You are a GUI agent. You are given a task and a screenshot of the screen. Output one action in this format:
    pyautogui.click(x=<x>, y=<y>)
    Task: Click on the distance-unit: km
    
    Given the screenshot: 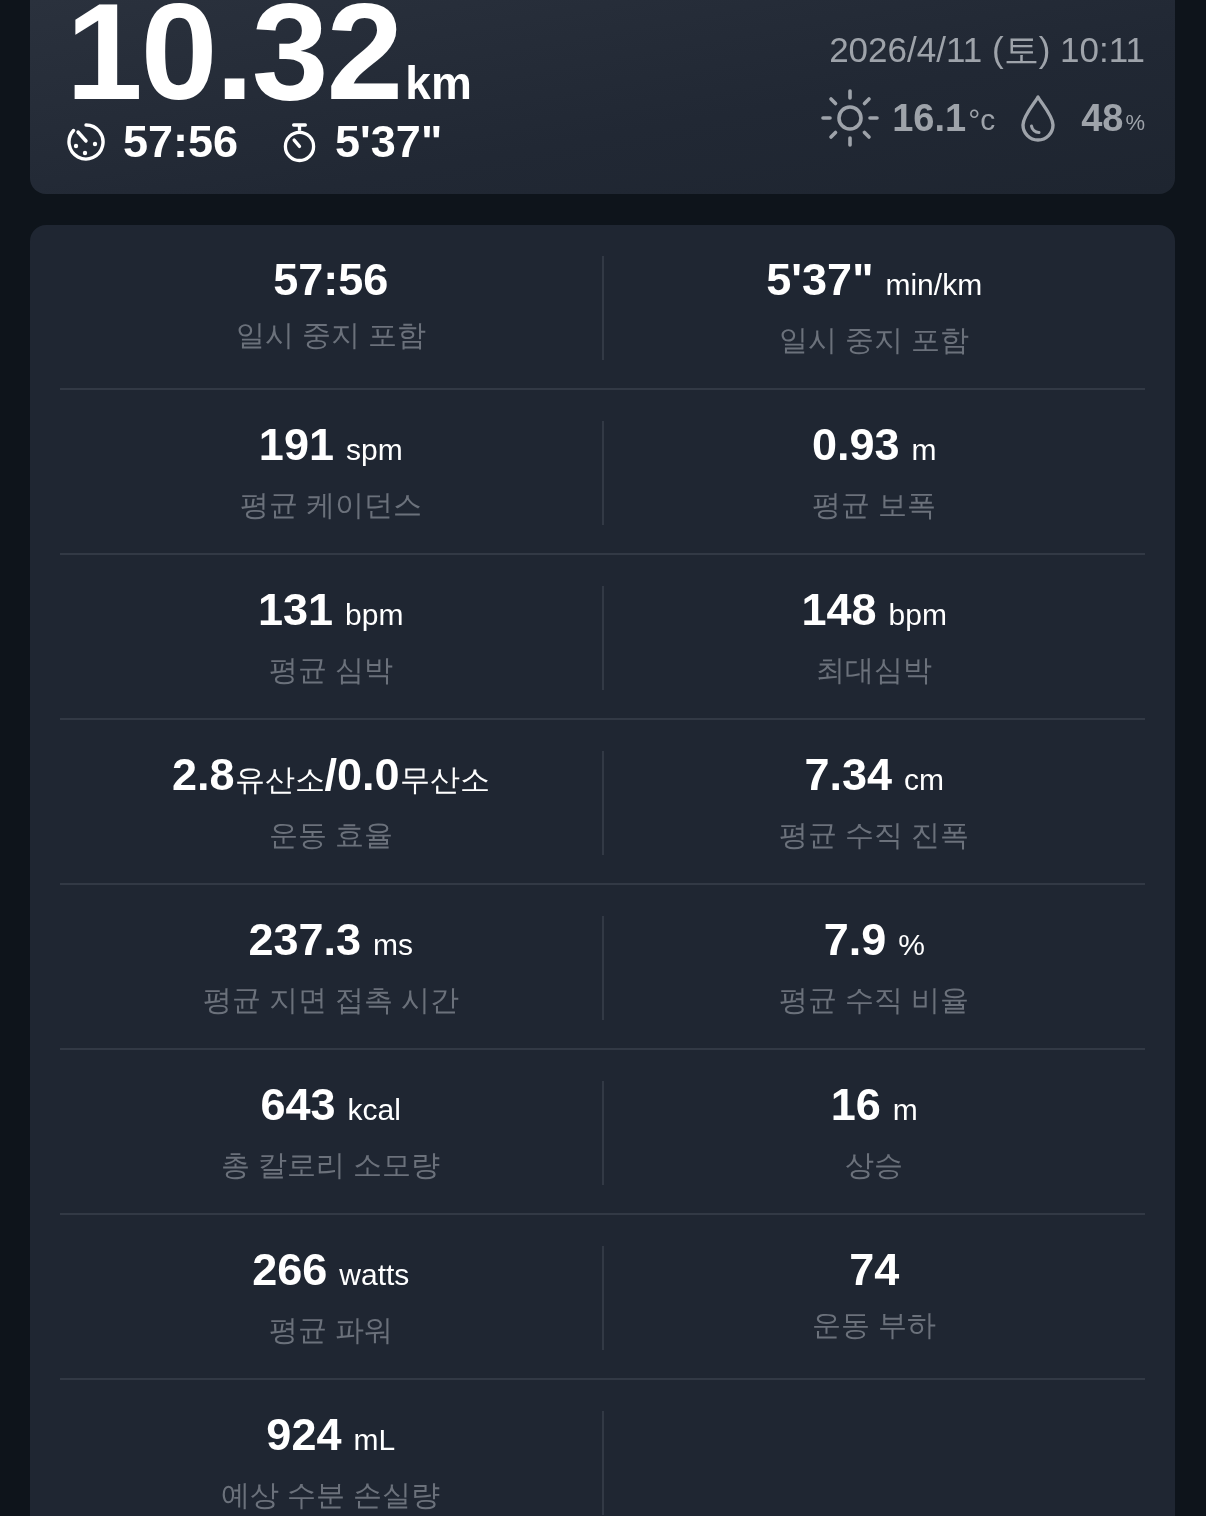 What is the action you would take?
    pyautogui.click(x=438, y=83)
    